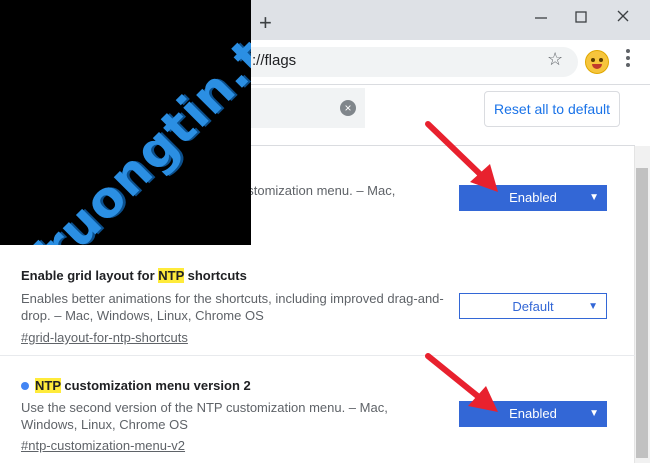 The height and width of the screenshot is (463, 650). I want to click on modified-dot-icon, so click(25, 386).